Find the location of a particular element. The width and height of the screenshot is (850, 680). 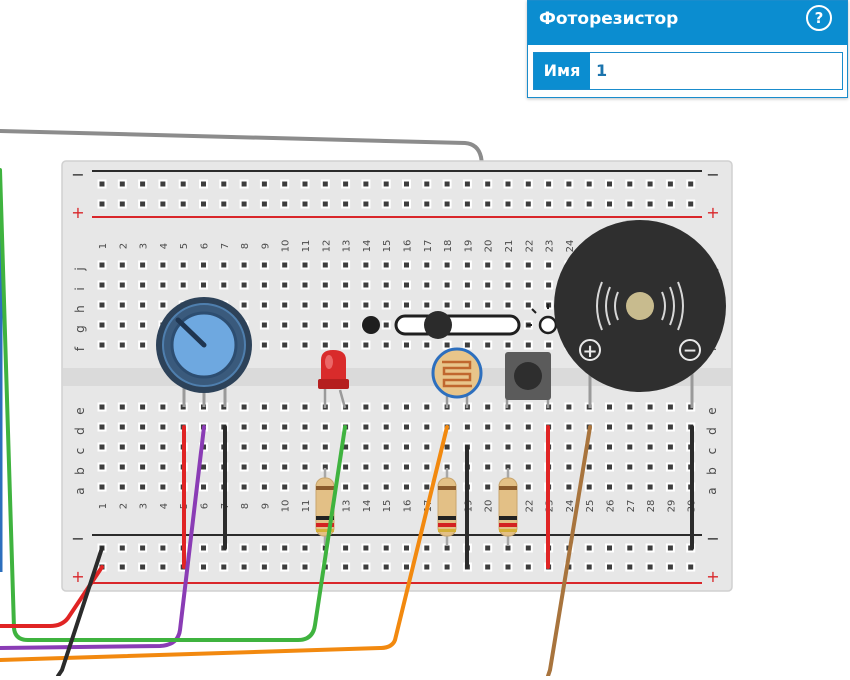

switch-handle is located at coordinates (438, 325).